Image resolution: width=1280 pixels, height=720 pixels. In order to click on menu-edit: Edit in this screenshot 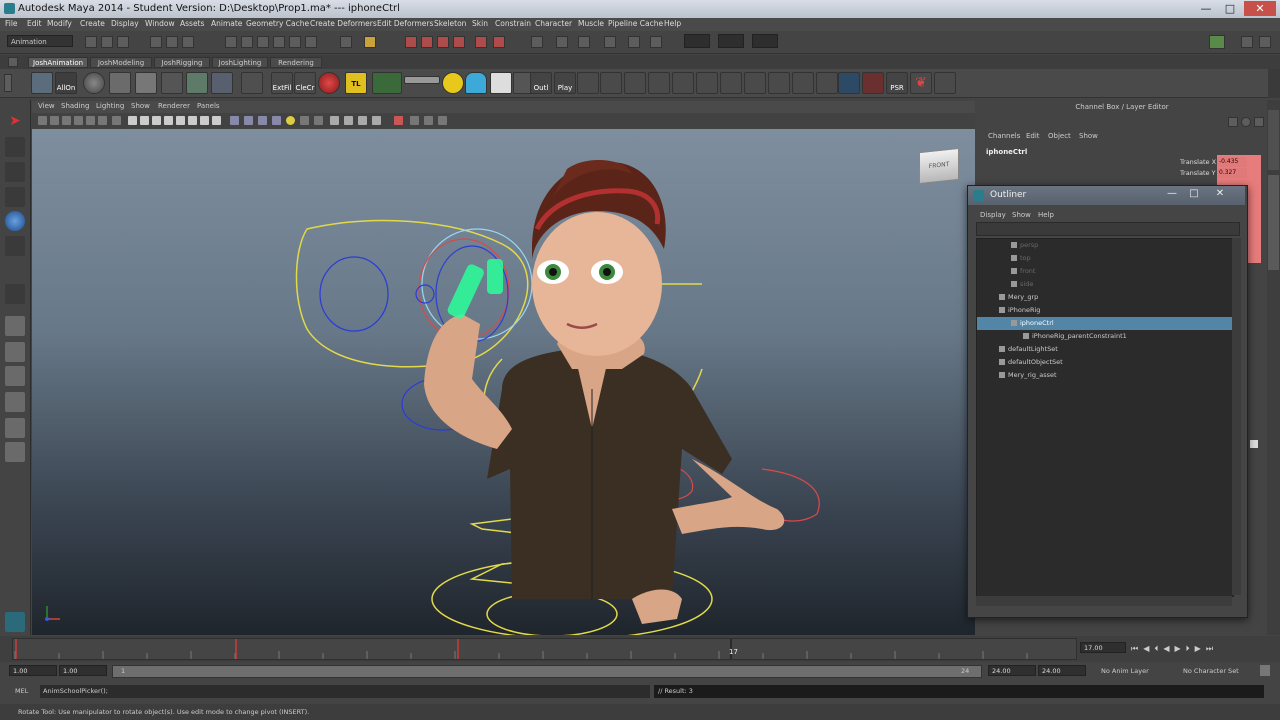, I will do `click(34, 23)`.